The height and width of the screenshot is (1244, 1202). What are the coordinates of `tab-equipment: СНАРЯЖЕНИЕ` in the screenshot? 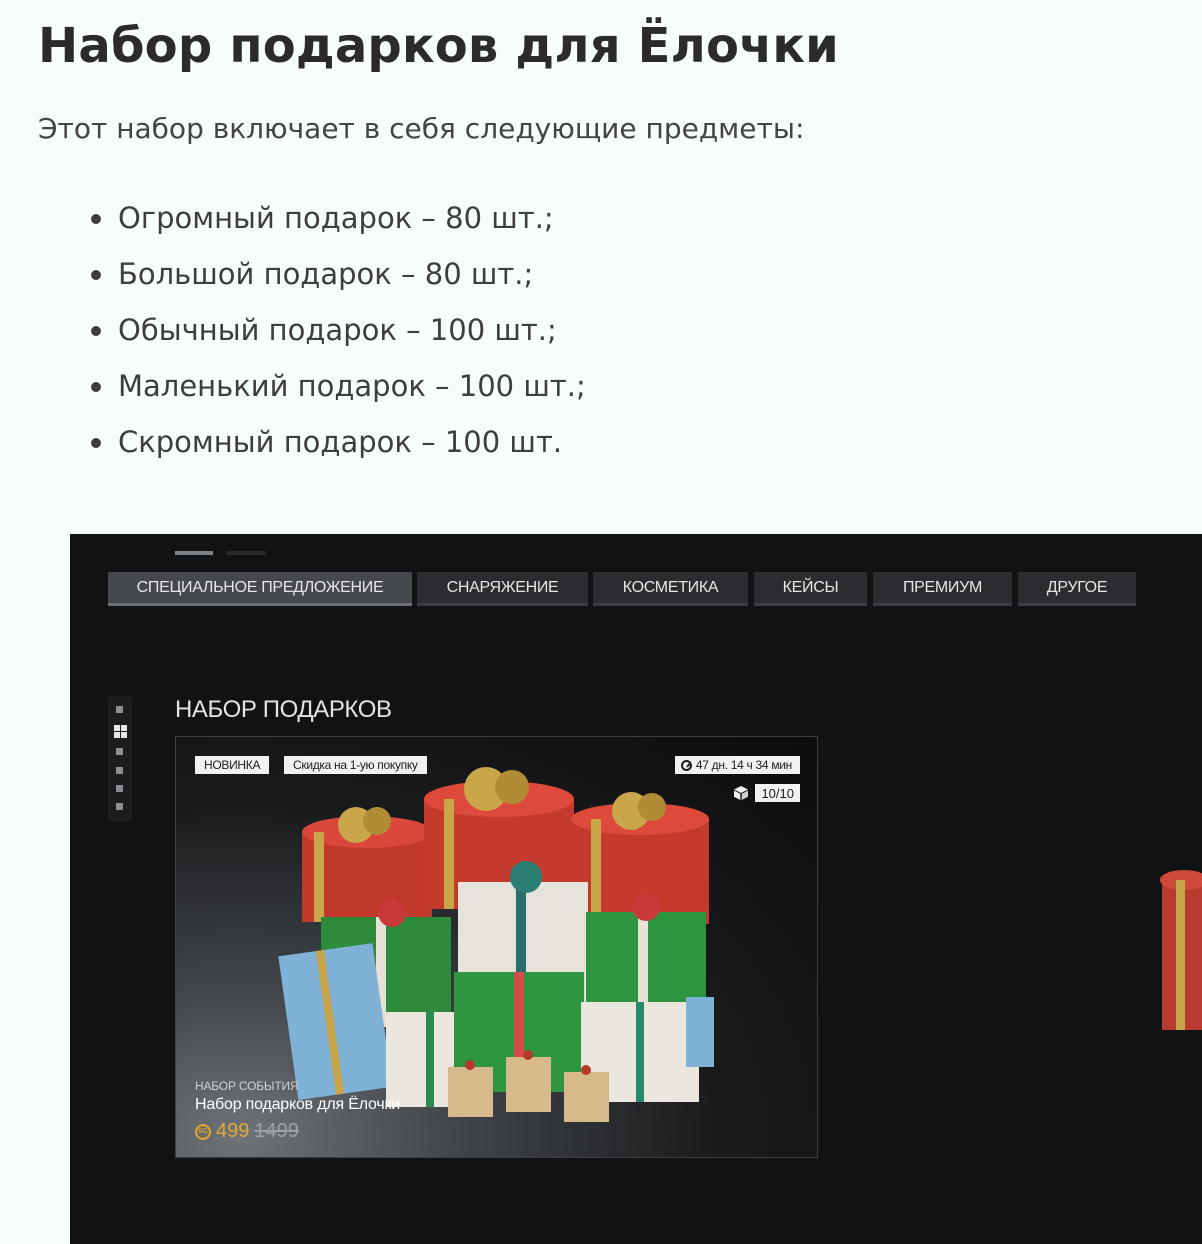 It's located at (502, 589).